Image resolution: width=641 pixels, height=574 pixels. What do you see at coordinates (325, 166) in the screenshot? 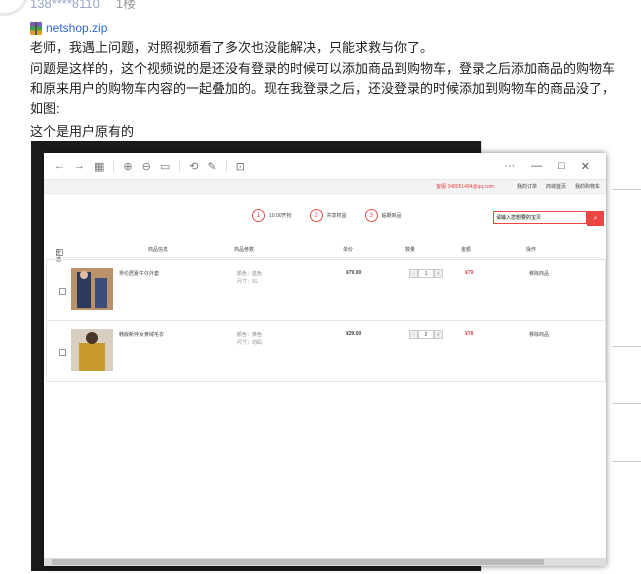
I see `viewer-toolbar: ← → ▦ ⊕ ⊖ ▭ ⟲ ✎ ⊡ ··· — □ ✕` at bounding box center [325, 166].